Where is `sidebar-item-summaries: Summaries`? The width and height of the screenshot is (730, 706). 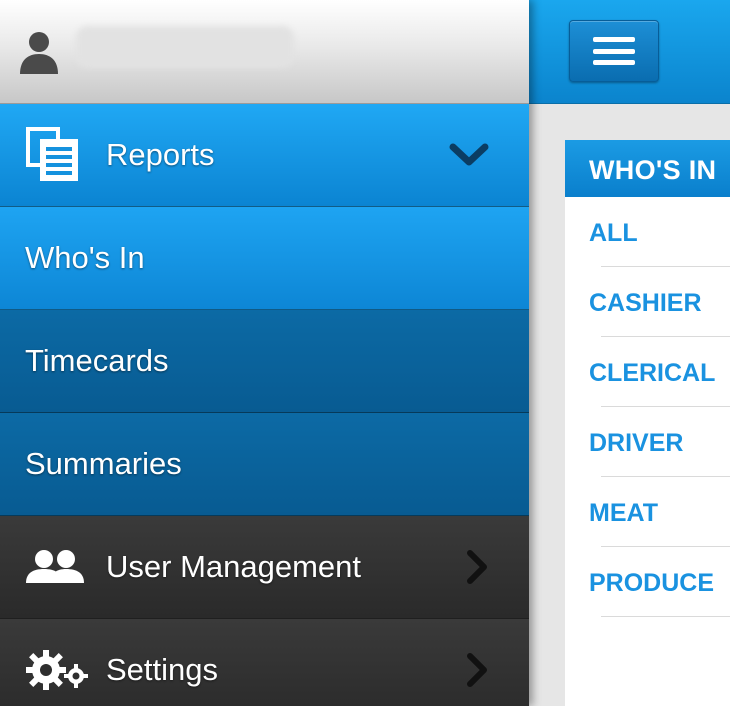
sidebar-item-summaries: Summaries is located at coordinates (264, 464).